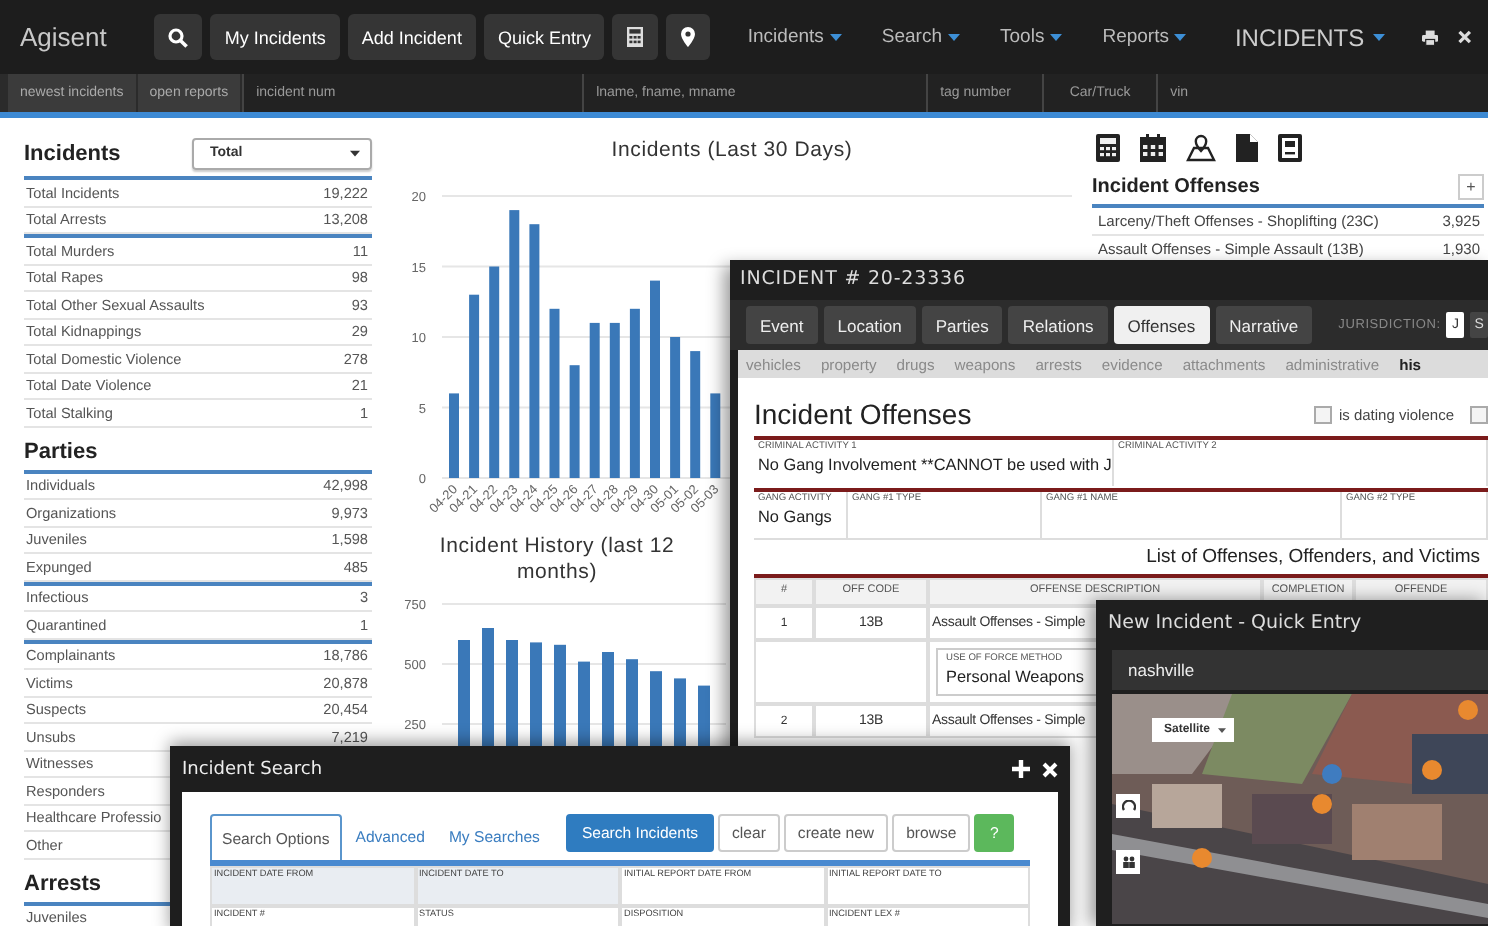 The image size is (1488, 926). What do you see at coordinates (275, 37) in the screenshot?
I see `nav-button: My Incidents` at bounding box center [275, 37].